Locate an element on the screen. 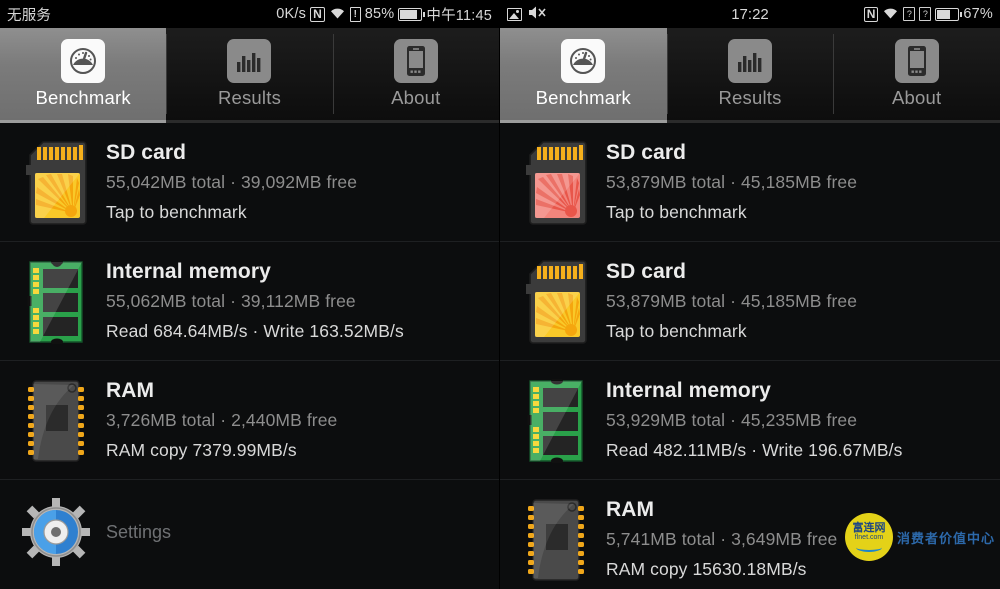  status-bar-left-group is located at coordinates (526, 14).